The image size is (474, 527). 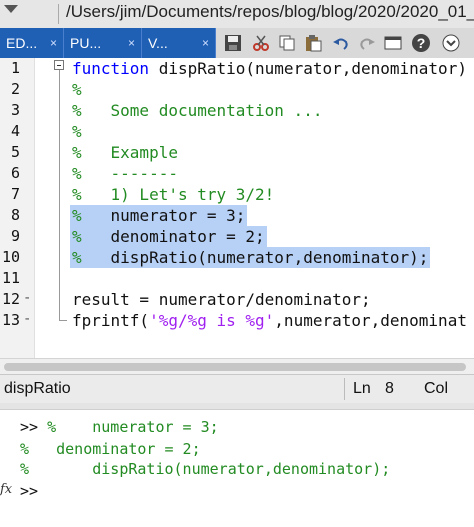 I want to click on code-token: denominator = 2;, so click(x=173, y=236).